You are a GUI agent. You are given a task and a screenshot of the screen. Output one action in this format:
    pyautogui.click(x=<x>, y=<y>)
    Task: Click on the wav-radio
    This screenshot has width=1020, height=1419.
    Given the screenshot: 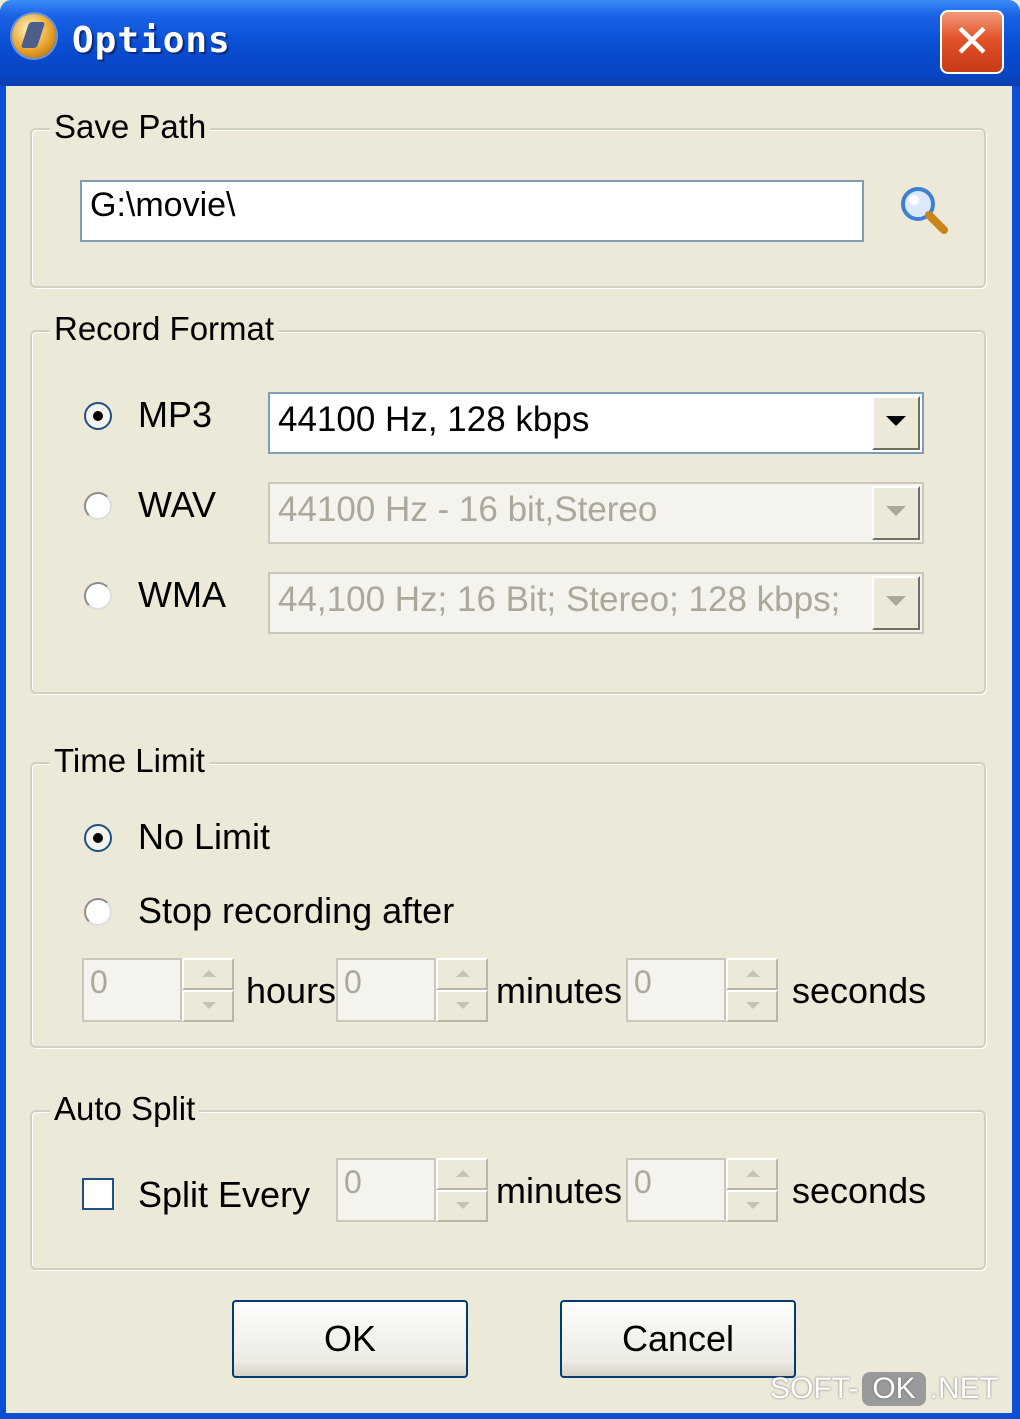 What is the action you would take?
    pyautogui.click(x=98, y=506)
    